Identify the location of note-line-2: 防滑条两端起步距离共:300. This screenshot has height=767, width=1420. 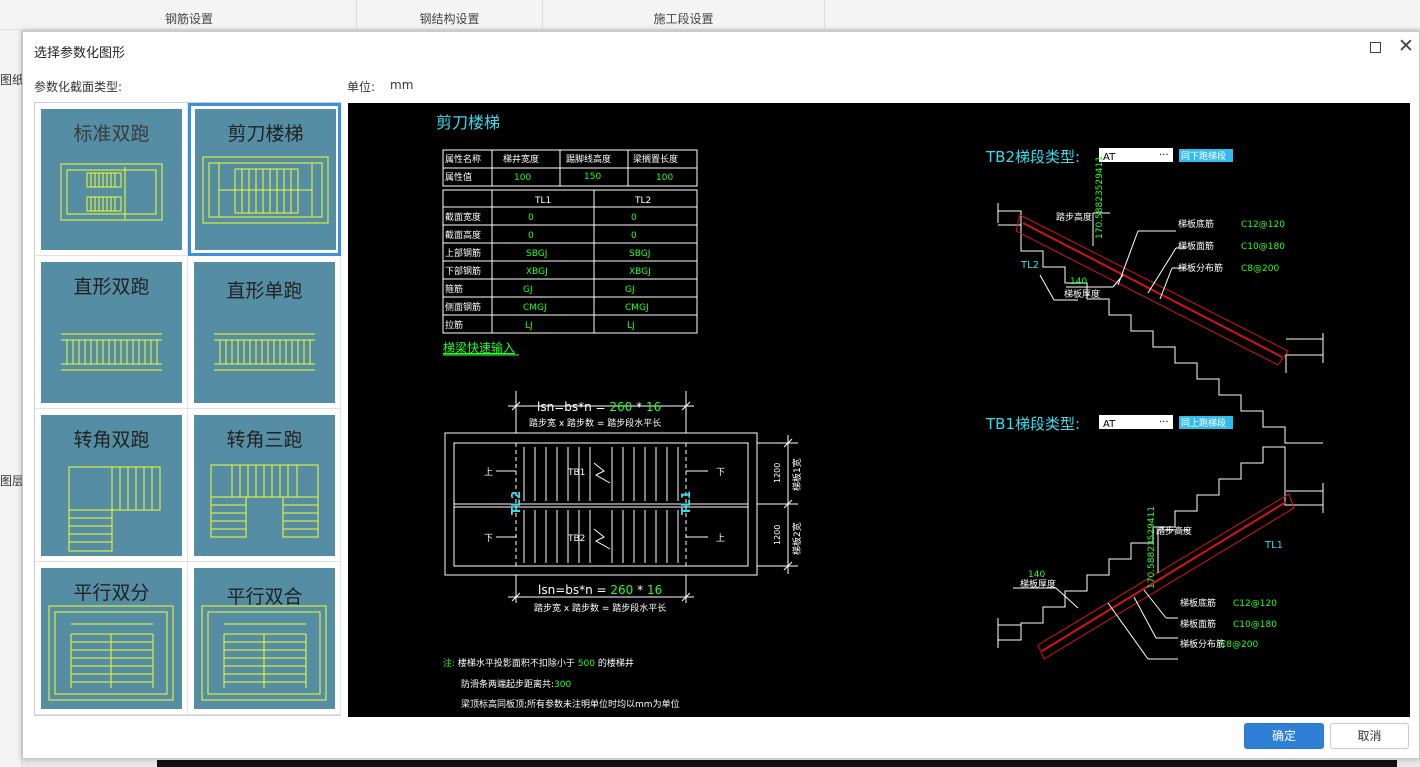
(516, 684).